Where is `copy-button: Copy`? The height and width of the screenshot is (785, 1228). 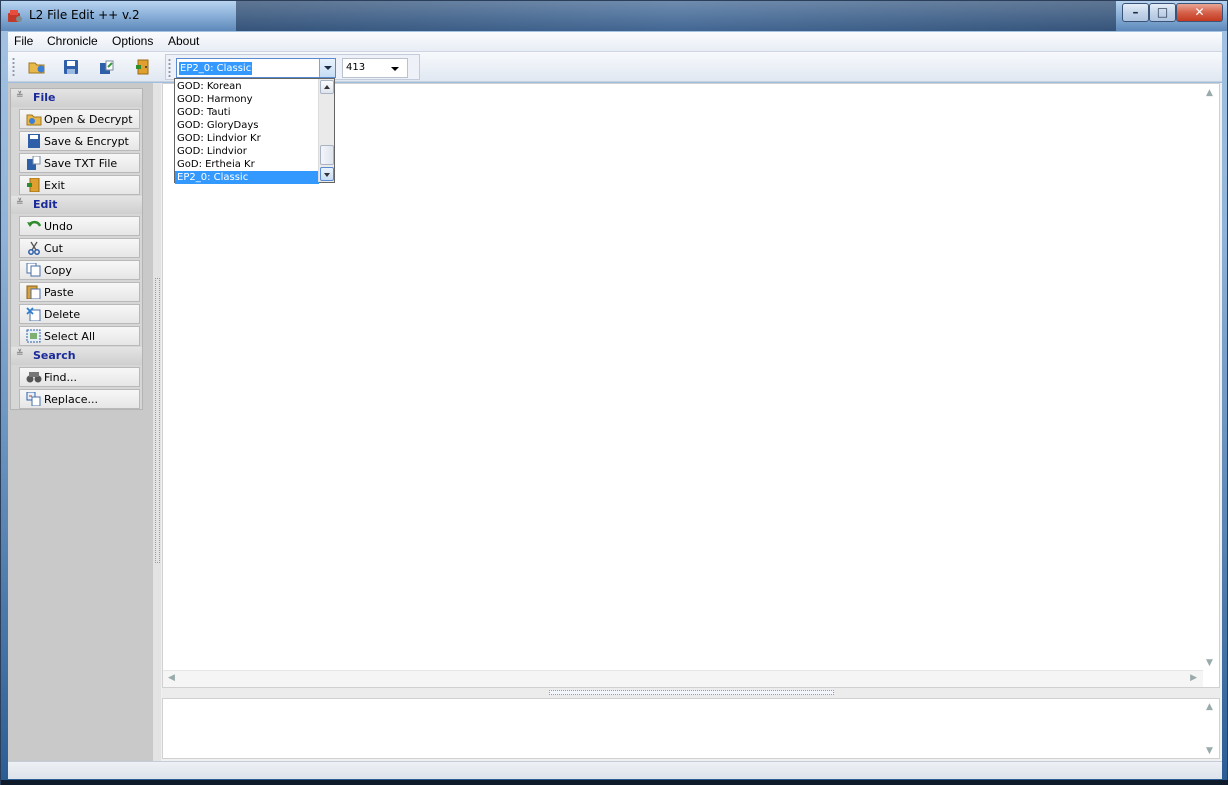 copy-button: Copy is located at coordinates (79, 270).